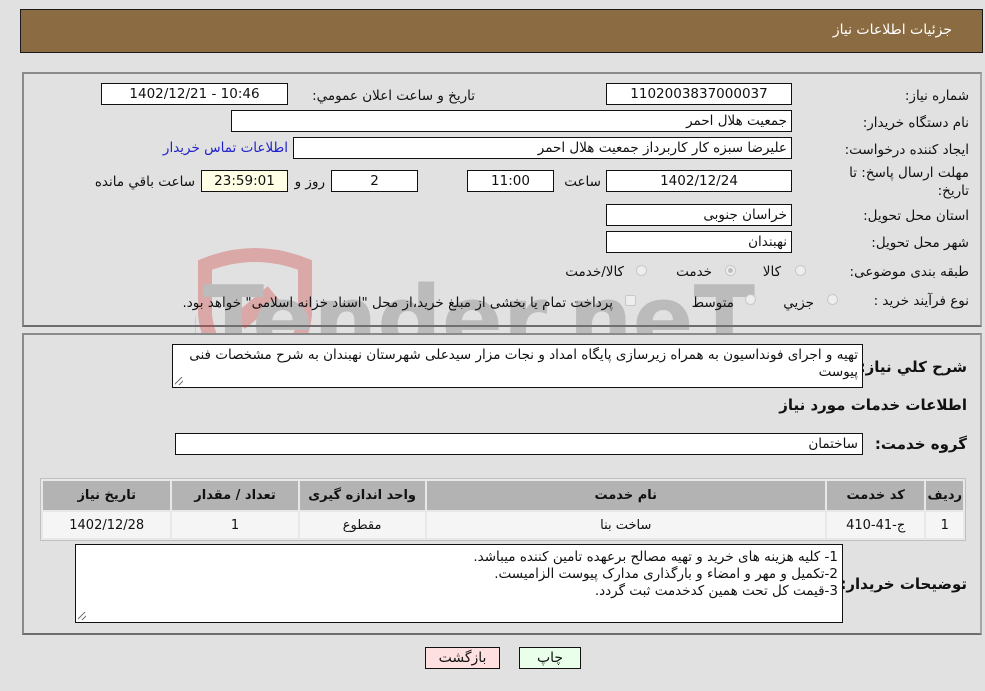 This screenshot has height=691, width=985. What do you see at coordinates (903, 584) in the screenshot?
I see `buyer-notes-label: توضیحات خریدار:` at bounding box center [903, 584].